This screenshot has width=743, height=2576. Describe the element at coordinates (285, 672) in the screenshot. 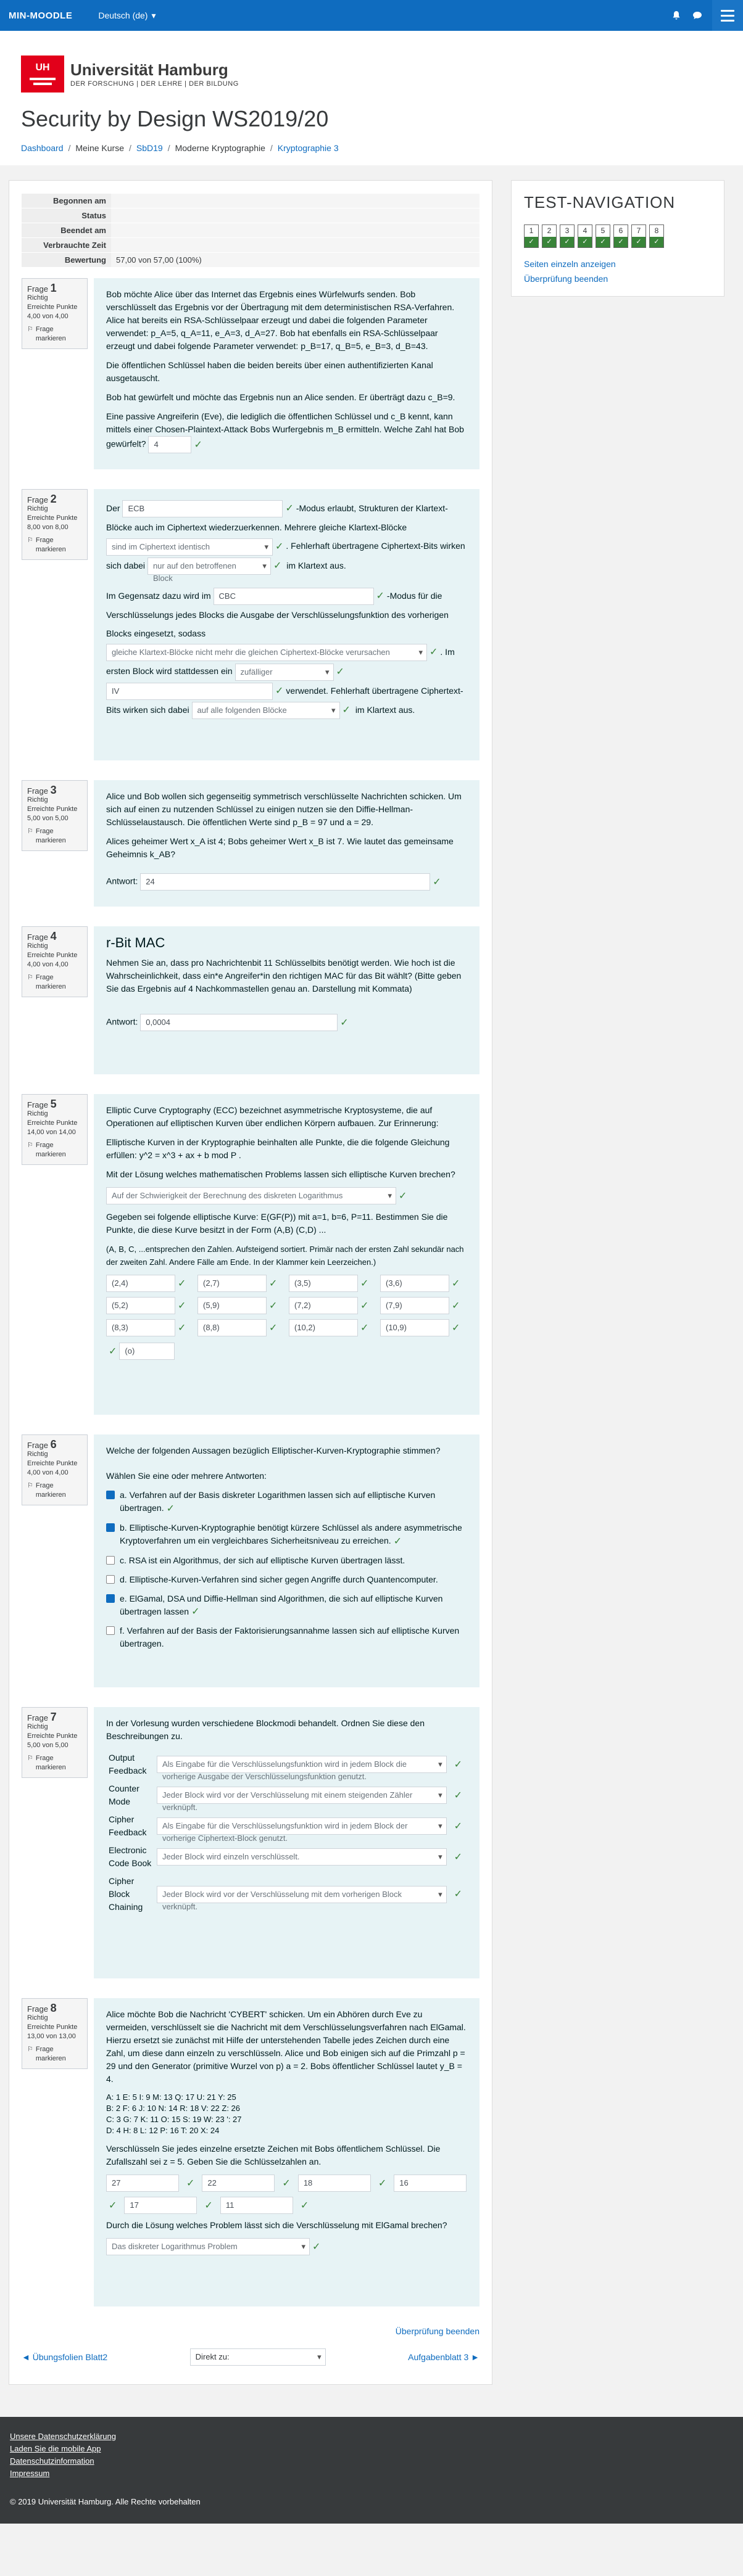

I see `answer-select: zufälliger` at that location.